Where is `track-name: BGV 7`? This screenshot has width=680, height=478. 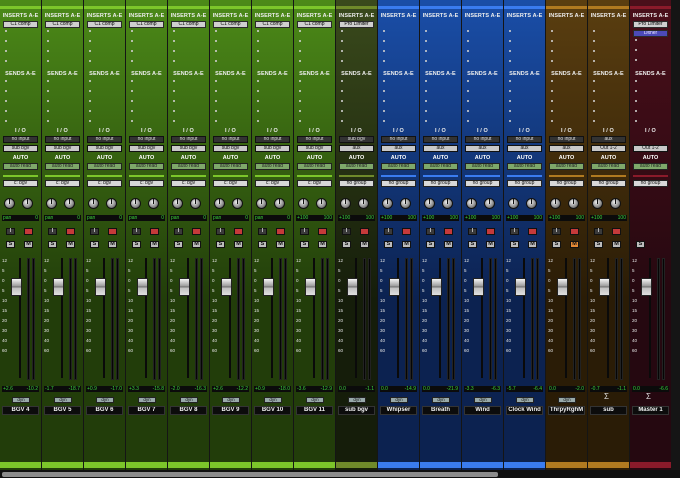 track-name: BGV 7 is located at coordinates (146, 410).